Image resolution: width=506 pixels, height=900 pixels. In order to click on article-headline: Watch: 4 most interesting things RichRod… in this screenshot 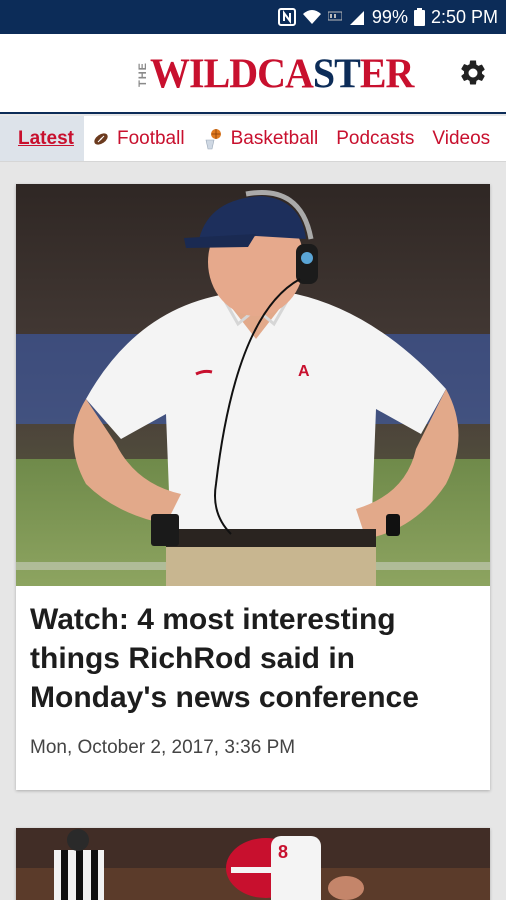, I will do `click(253, 658)`.